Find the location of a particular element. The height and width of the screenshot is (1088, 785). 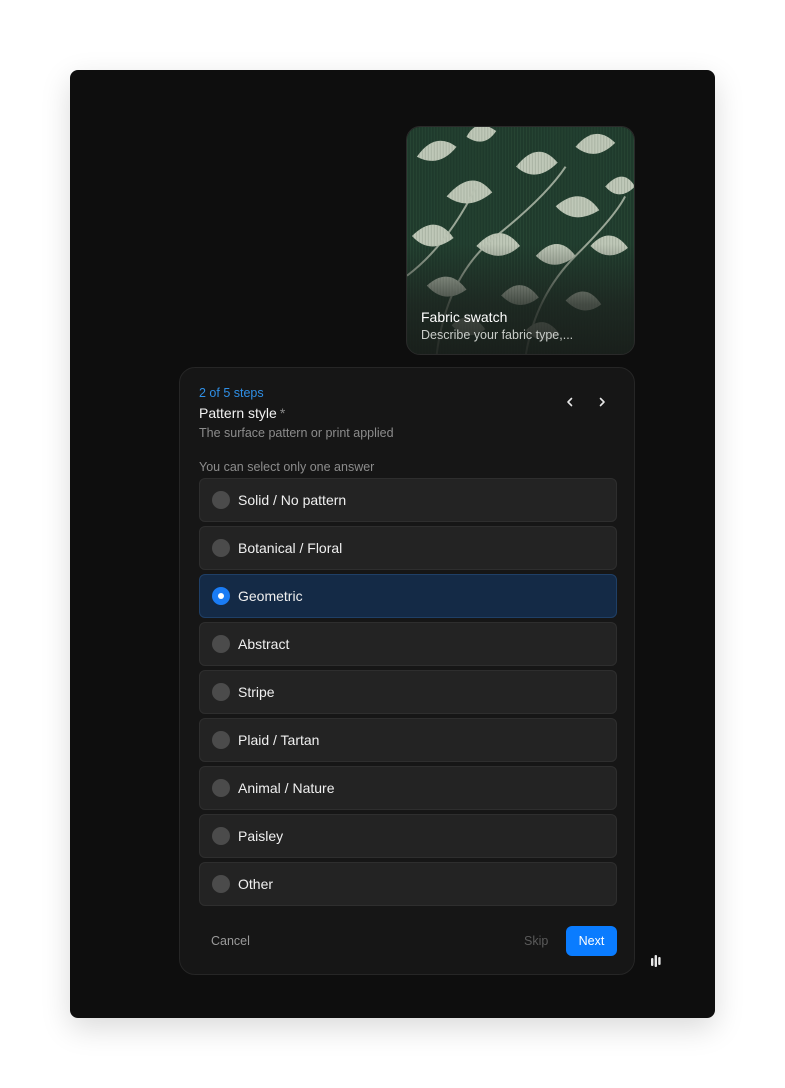

brand-logo-icon is located at coordinates (656, 961).